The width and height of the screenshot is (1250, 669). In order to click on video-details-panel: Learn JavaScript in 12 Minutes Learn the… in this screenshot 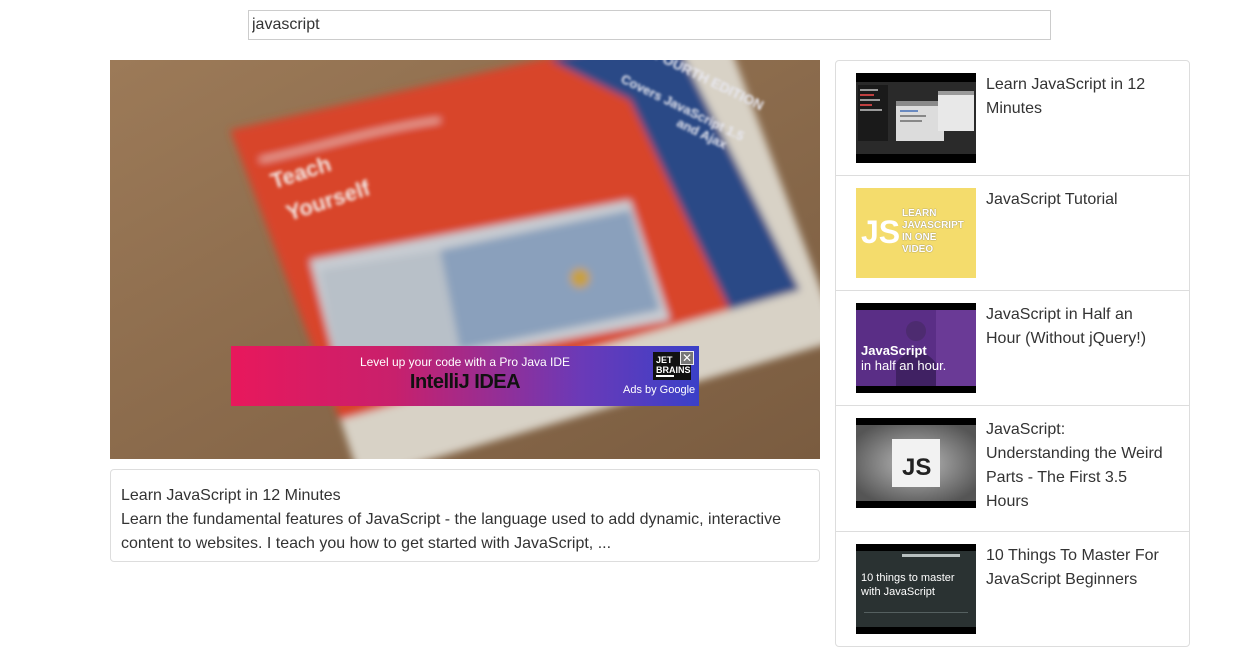, I will do `click(465, 515)`.